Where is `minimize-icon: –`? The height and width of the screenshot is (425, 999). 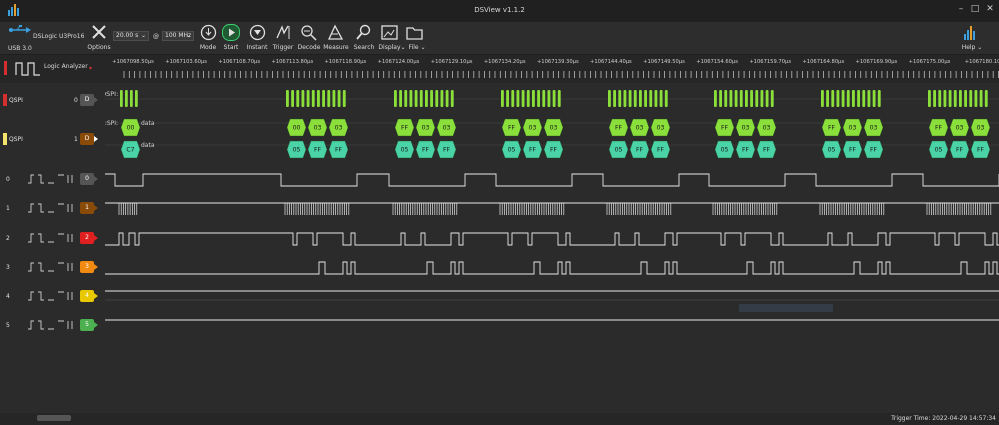 minimize-icon: – is located at coordinates (961, 9).